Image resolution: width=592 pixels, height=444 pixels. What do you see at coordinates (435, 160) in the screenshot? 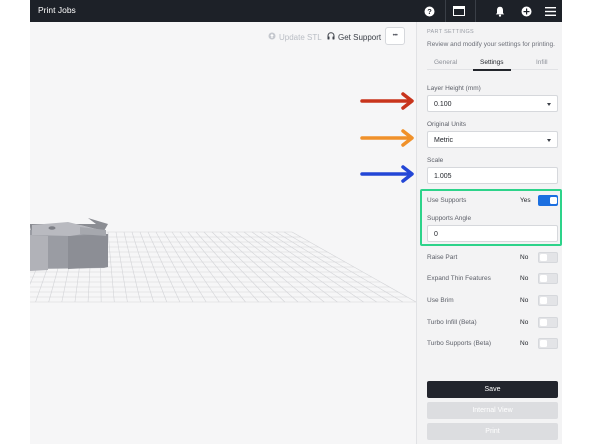
I see `scale-label: Scale` at bounding box center [435, 160].